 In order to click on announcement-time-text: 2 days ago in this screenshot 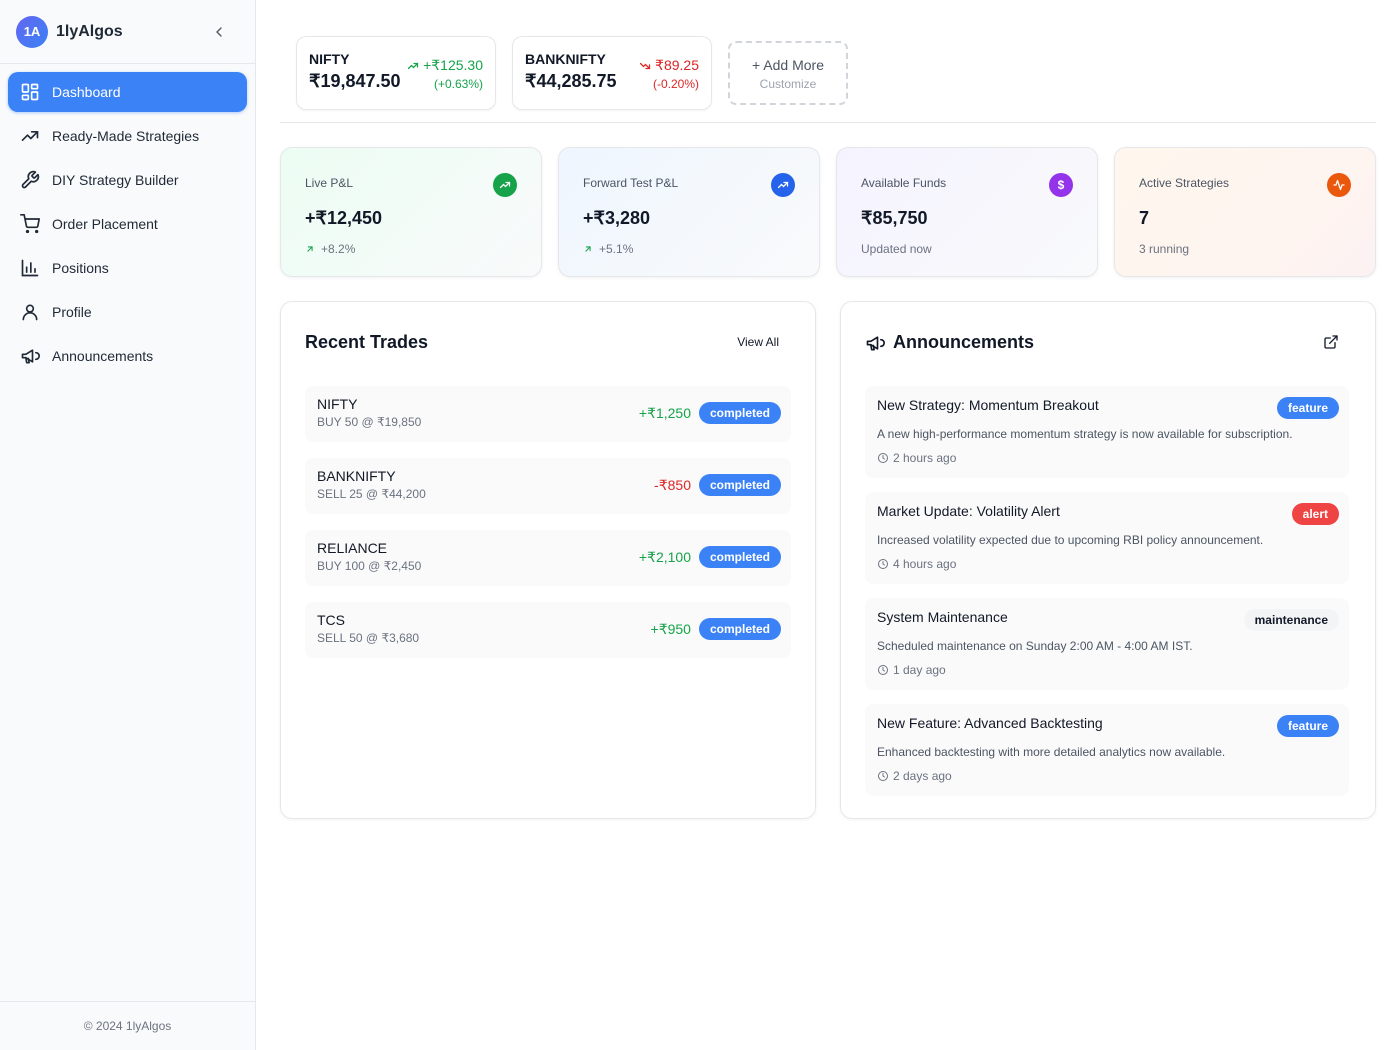, I will do `click(922, 776)`.